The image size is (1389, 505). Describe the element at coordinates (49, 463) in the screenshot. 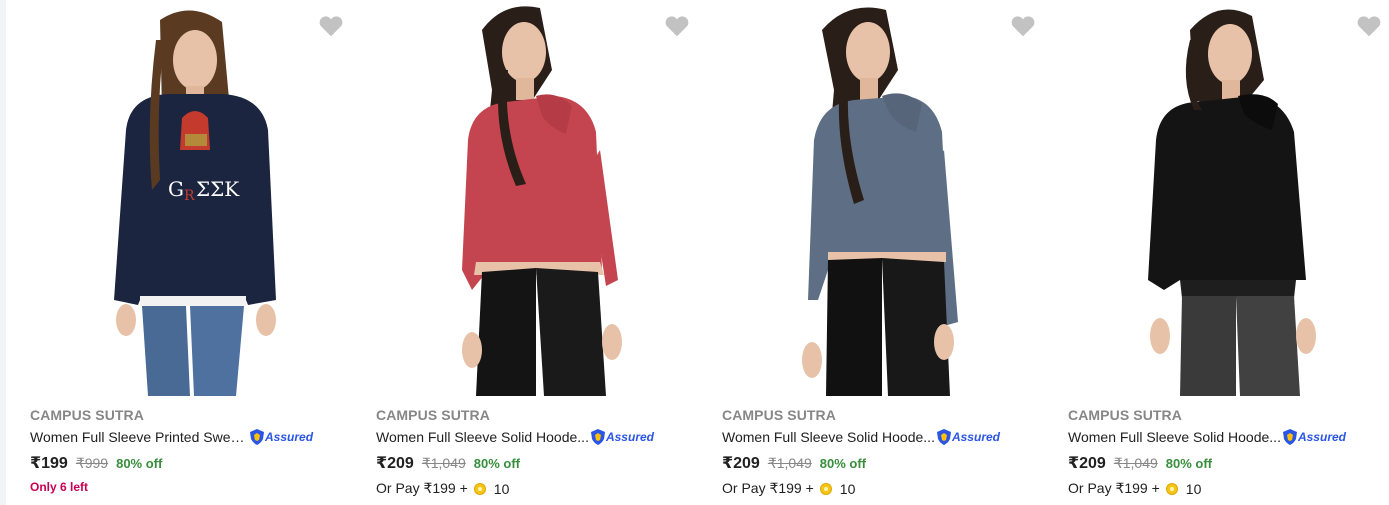

I see `selling-price: ₹199` at that location.